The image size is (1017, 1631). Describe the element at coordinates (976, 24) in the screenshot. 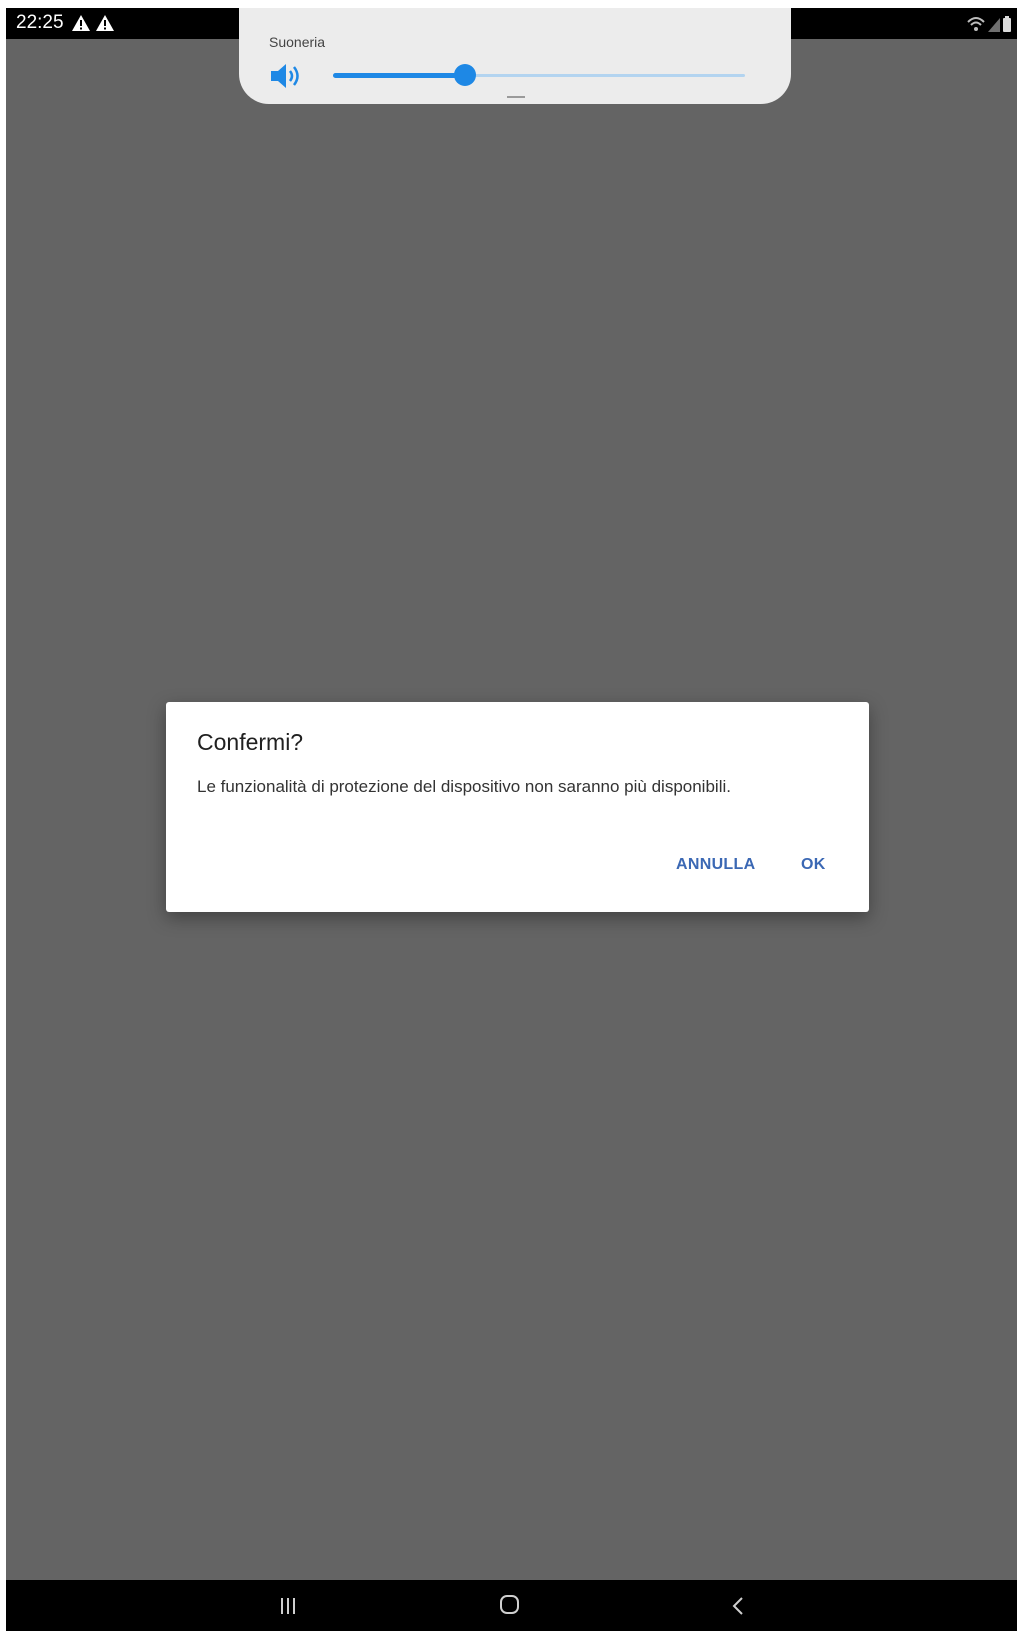

I see `wifi-icon` at that location.